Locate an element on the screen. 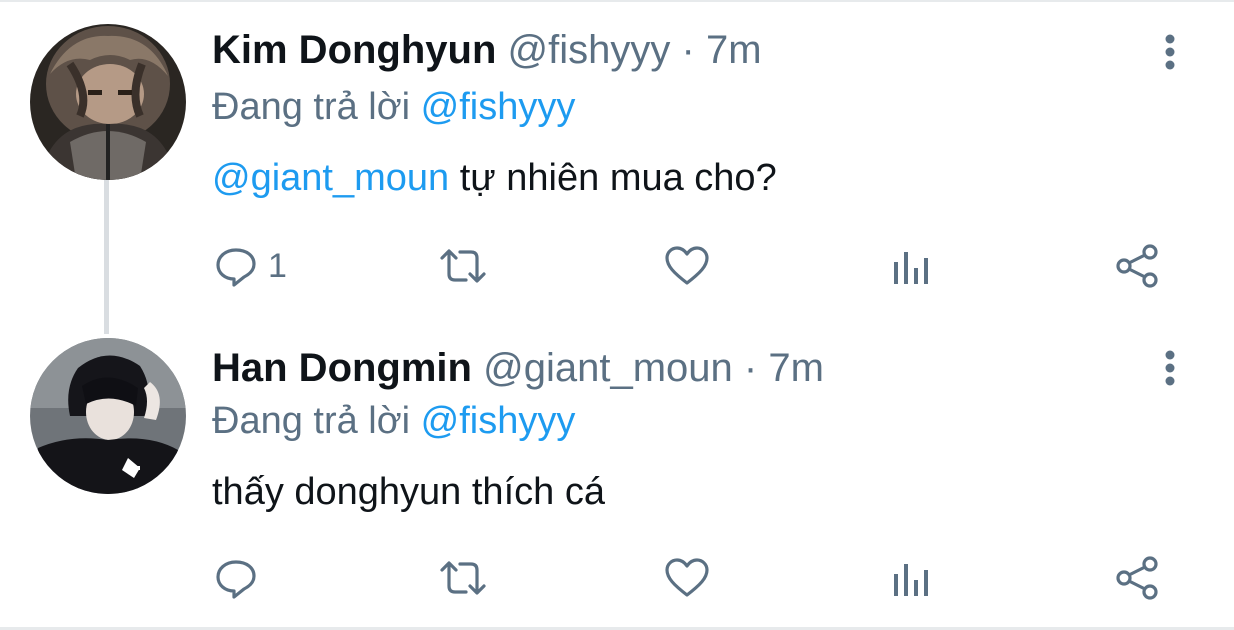 This screenshot has height=630, width=1234. tweet-actions: 1 is located at coordinates (617, 266).